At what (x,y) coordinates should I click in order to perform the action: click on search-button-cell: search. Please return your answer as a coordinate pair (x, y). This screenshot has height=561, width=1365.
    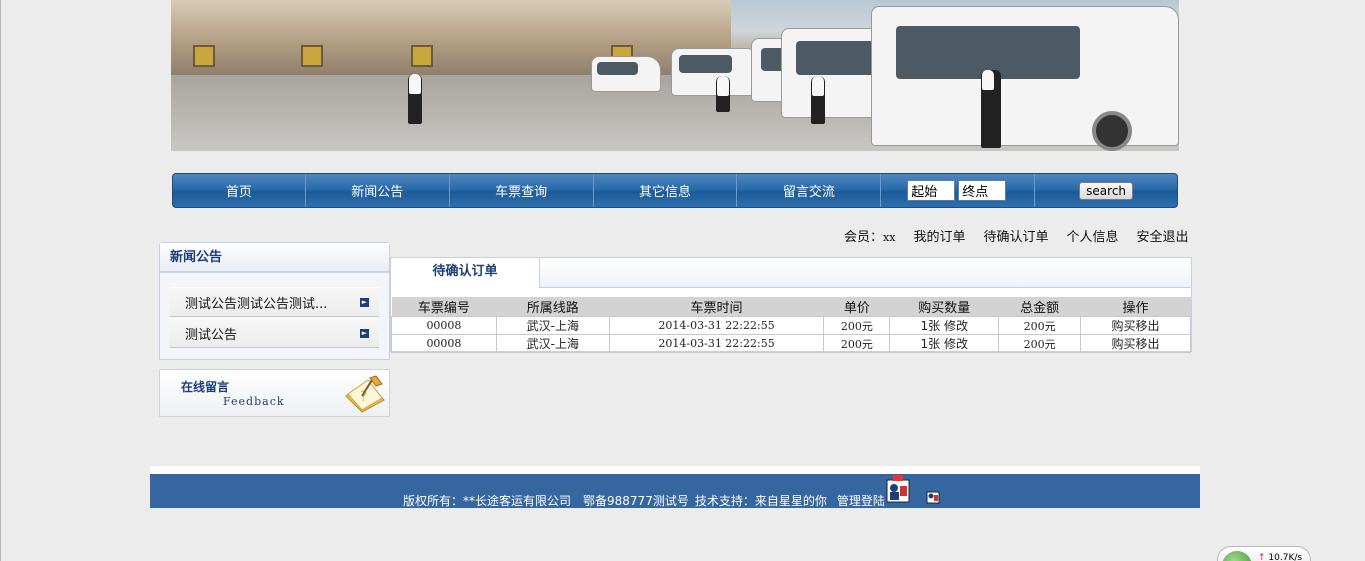
    Looking at the image, I should click on (1106, 190).